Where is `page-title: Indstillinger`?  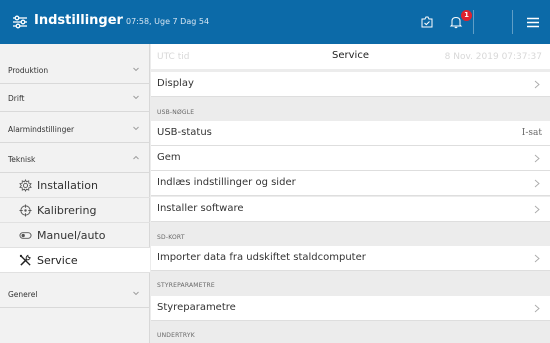
page-title: Indstillinger is located at coordinates (78, 20).